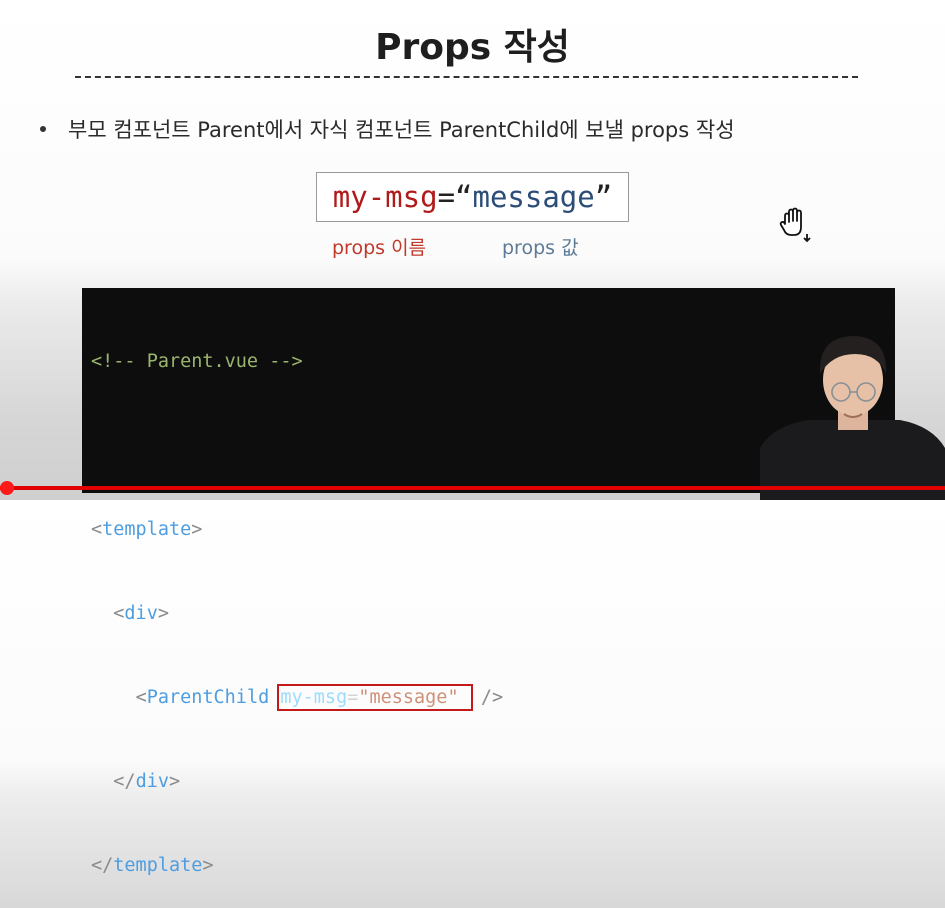 The width and height of the screenshot is (945, 908). What do you see at coordinates (472, 488) in the screenshot?
I see `video-progress-bar` at bounding box center [472, 488].